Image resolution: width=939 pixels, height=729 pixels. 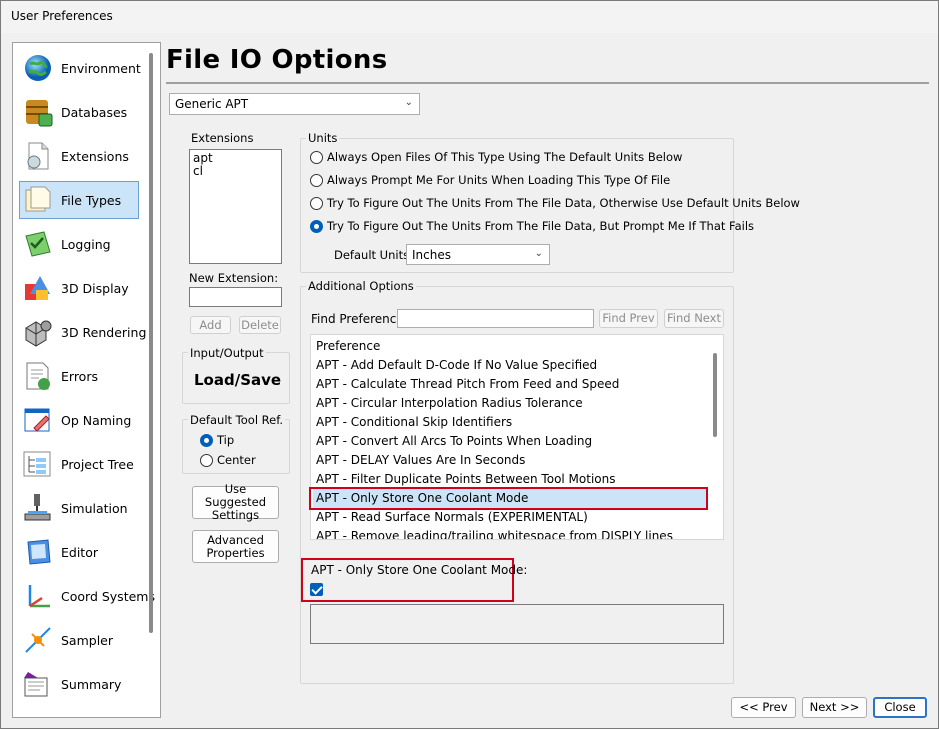 What do you see at coordinates (236, 460) in the screenshot?
I see `radio-label: Center` at bounding box center [236, 460].